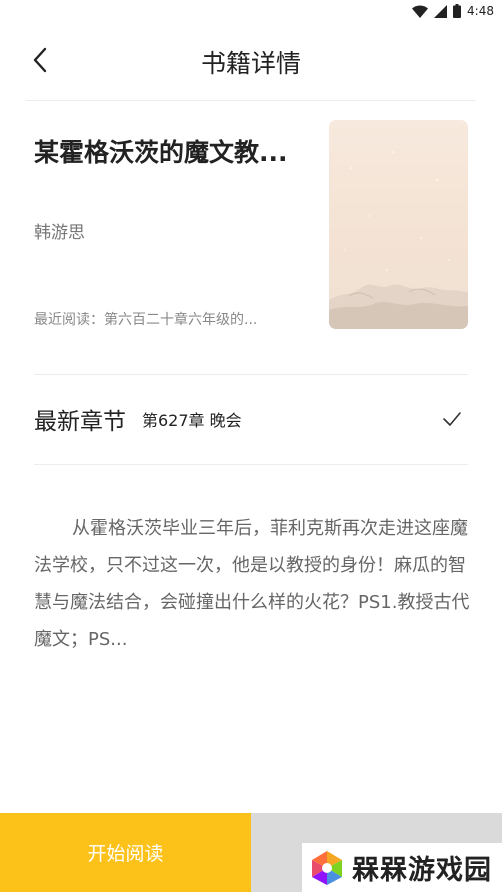  I want to click on battery-icon, so click(457, 11).